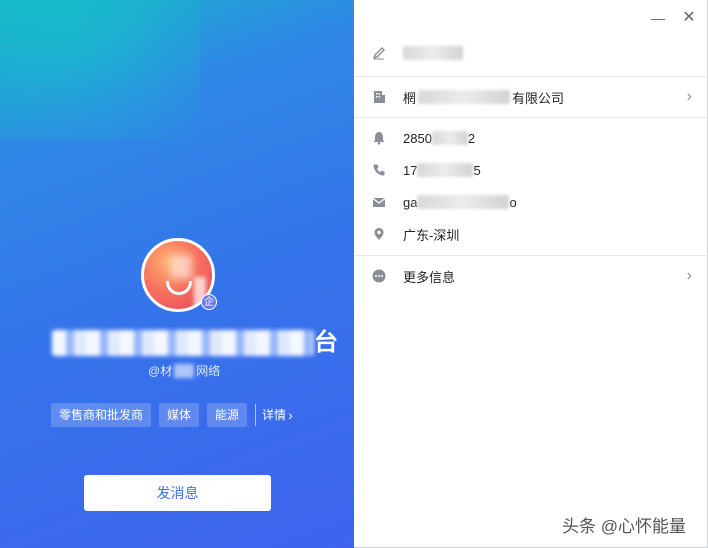  Describe the element at coordinates (379, 234) in the screenshot. I see `location-pin-icon` at that location.